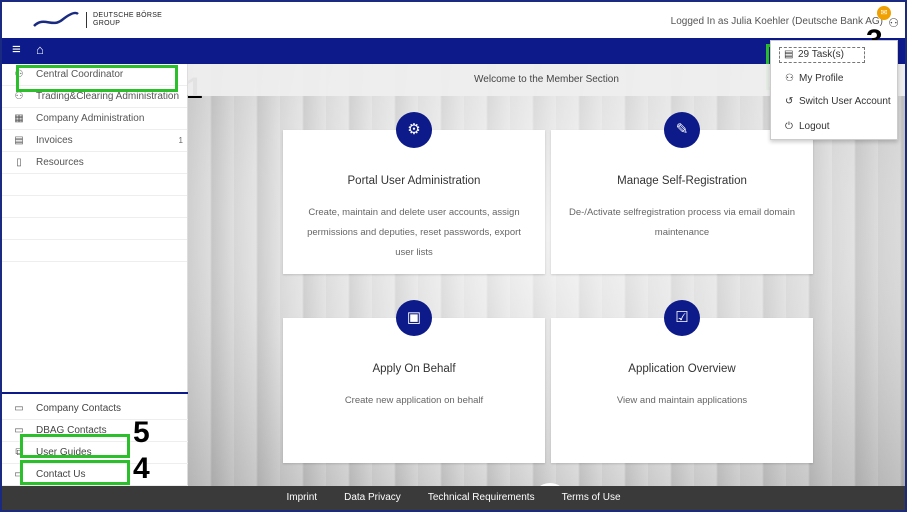  I want to click on logo-text: DEUTSCHE BÖRSE GROUP, so click(124, 20).